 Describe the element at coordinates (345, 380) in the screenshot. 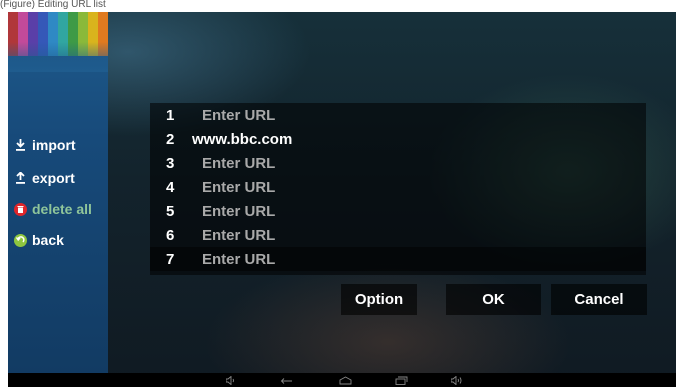

I see `home-icon` at that location.